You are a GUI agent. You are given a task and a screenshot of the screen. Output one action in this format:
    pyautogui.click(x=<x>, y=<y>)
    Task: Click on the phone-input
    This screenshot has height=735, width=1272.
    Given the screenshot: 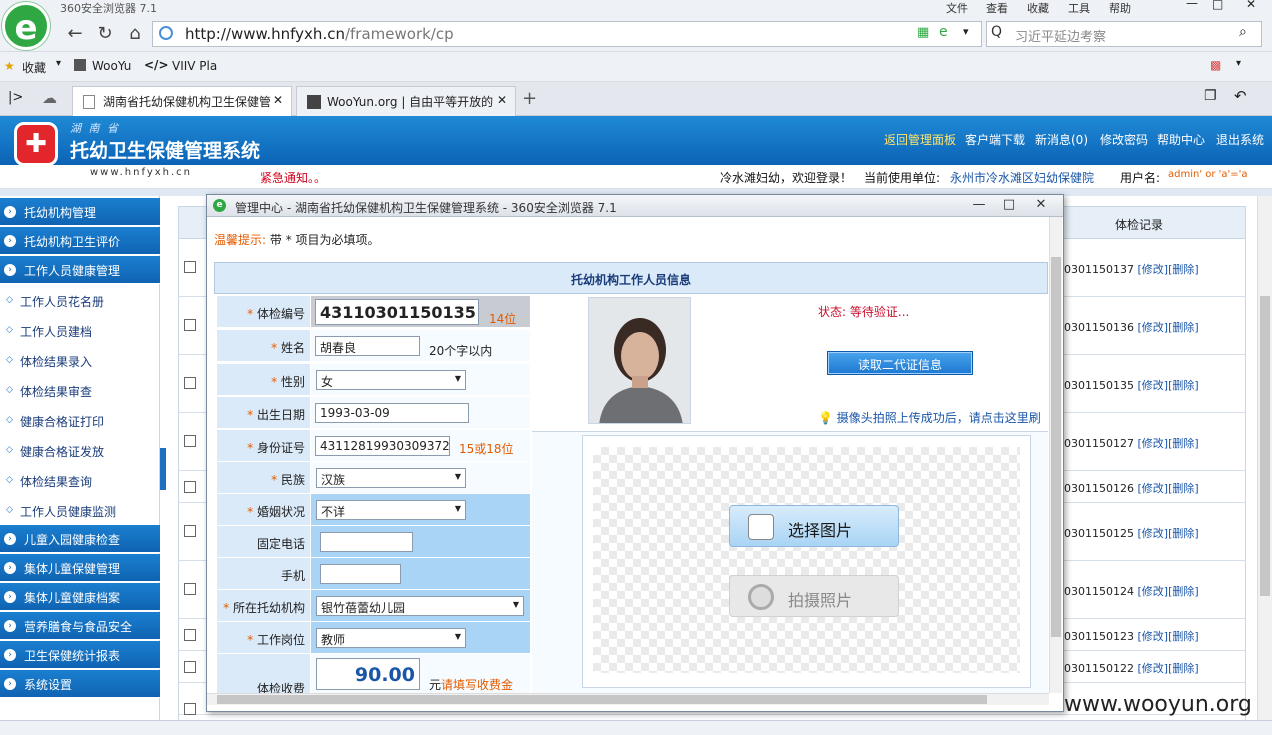 What is the action you would take?
    pyautogui.click(x=366, y=542)
    